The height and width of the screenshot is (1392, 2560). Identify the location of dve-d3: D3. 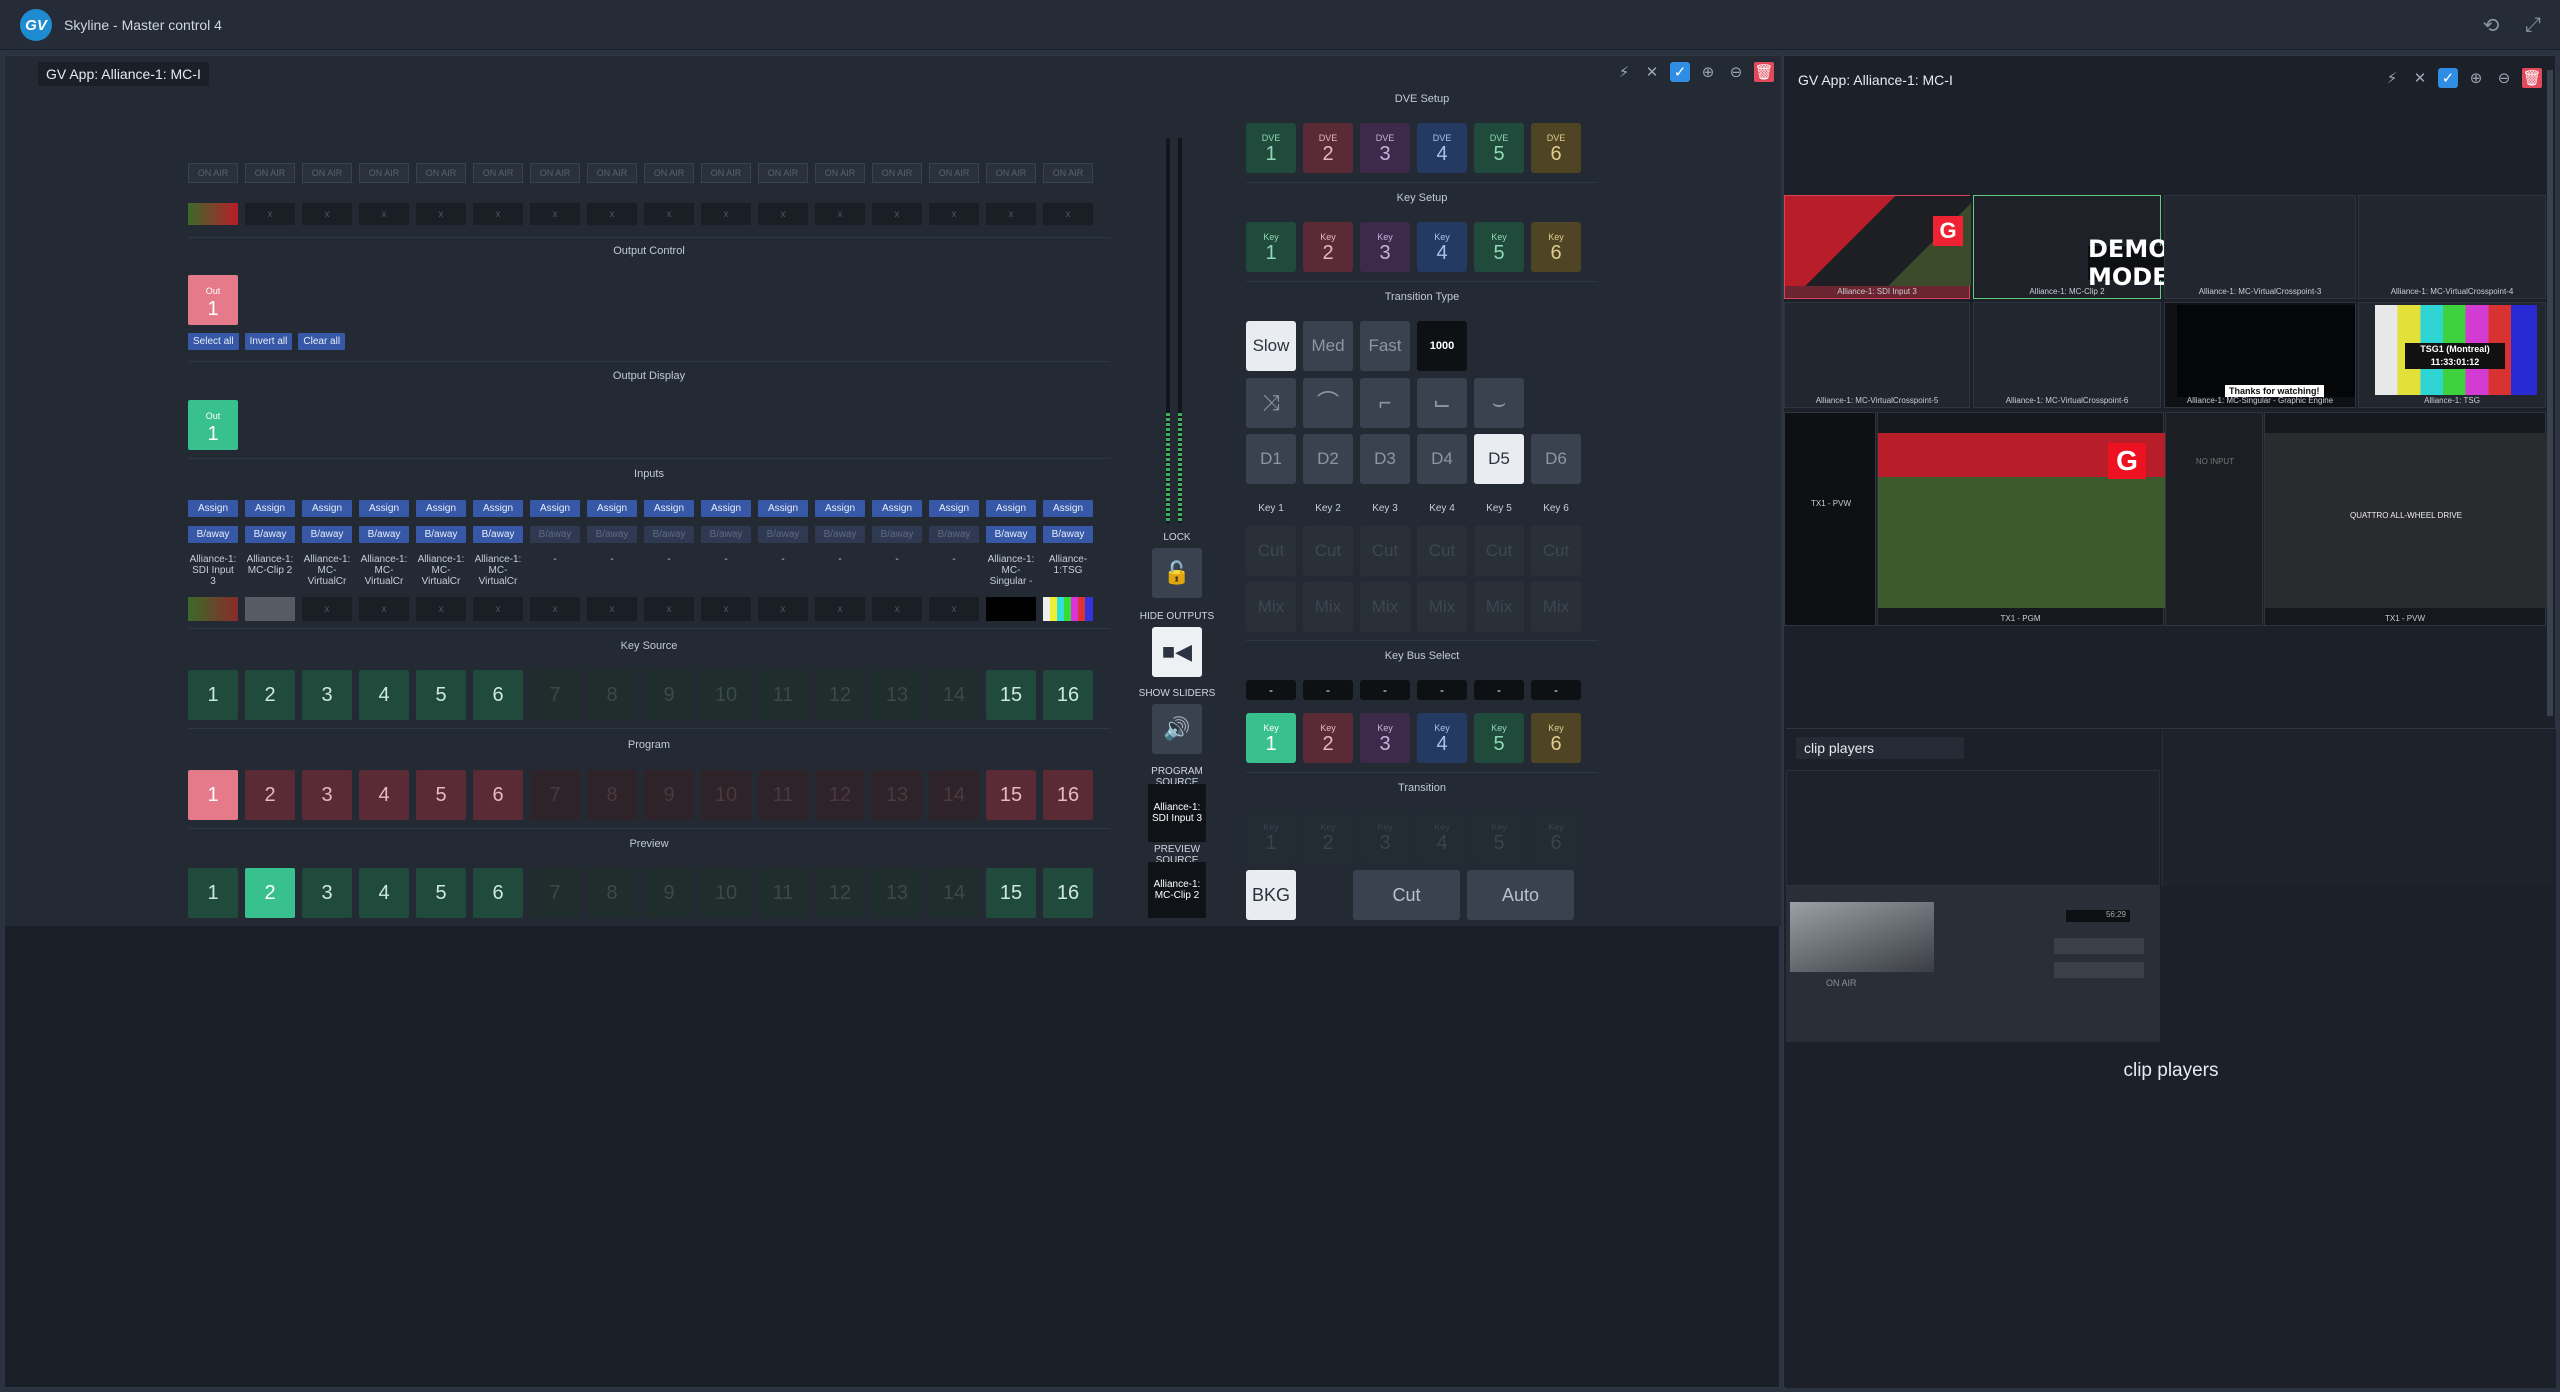
(1385, 459).